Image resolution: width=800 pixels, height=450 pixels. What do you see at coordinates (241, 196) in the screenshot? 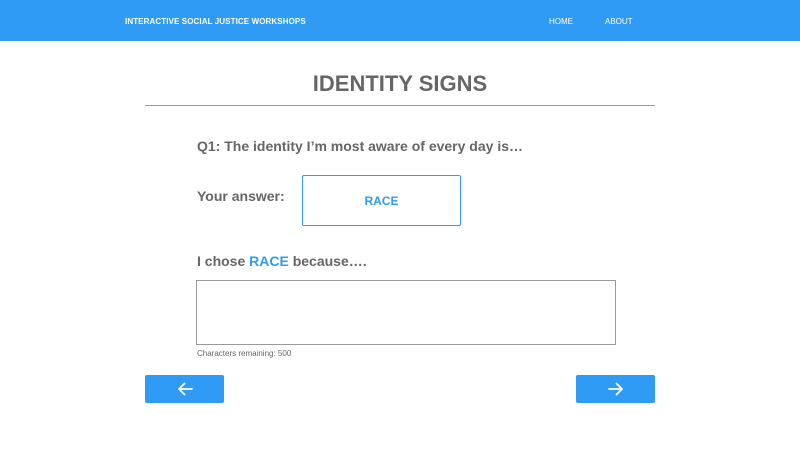
I see `answer-label: Your answer:` at bounding box center [241, 196].